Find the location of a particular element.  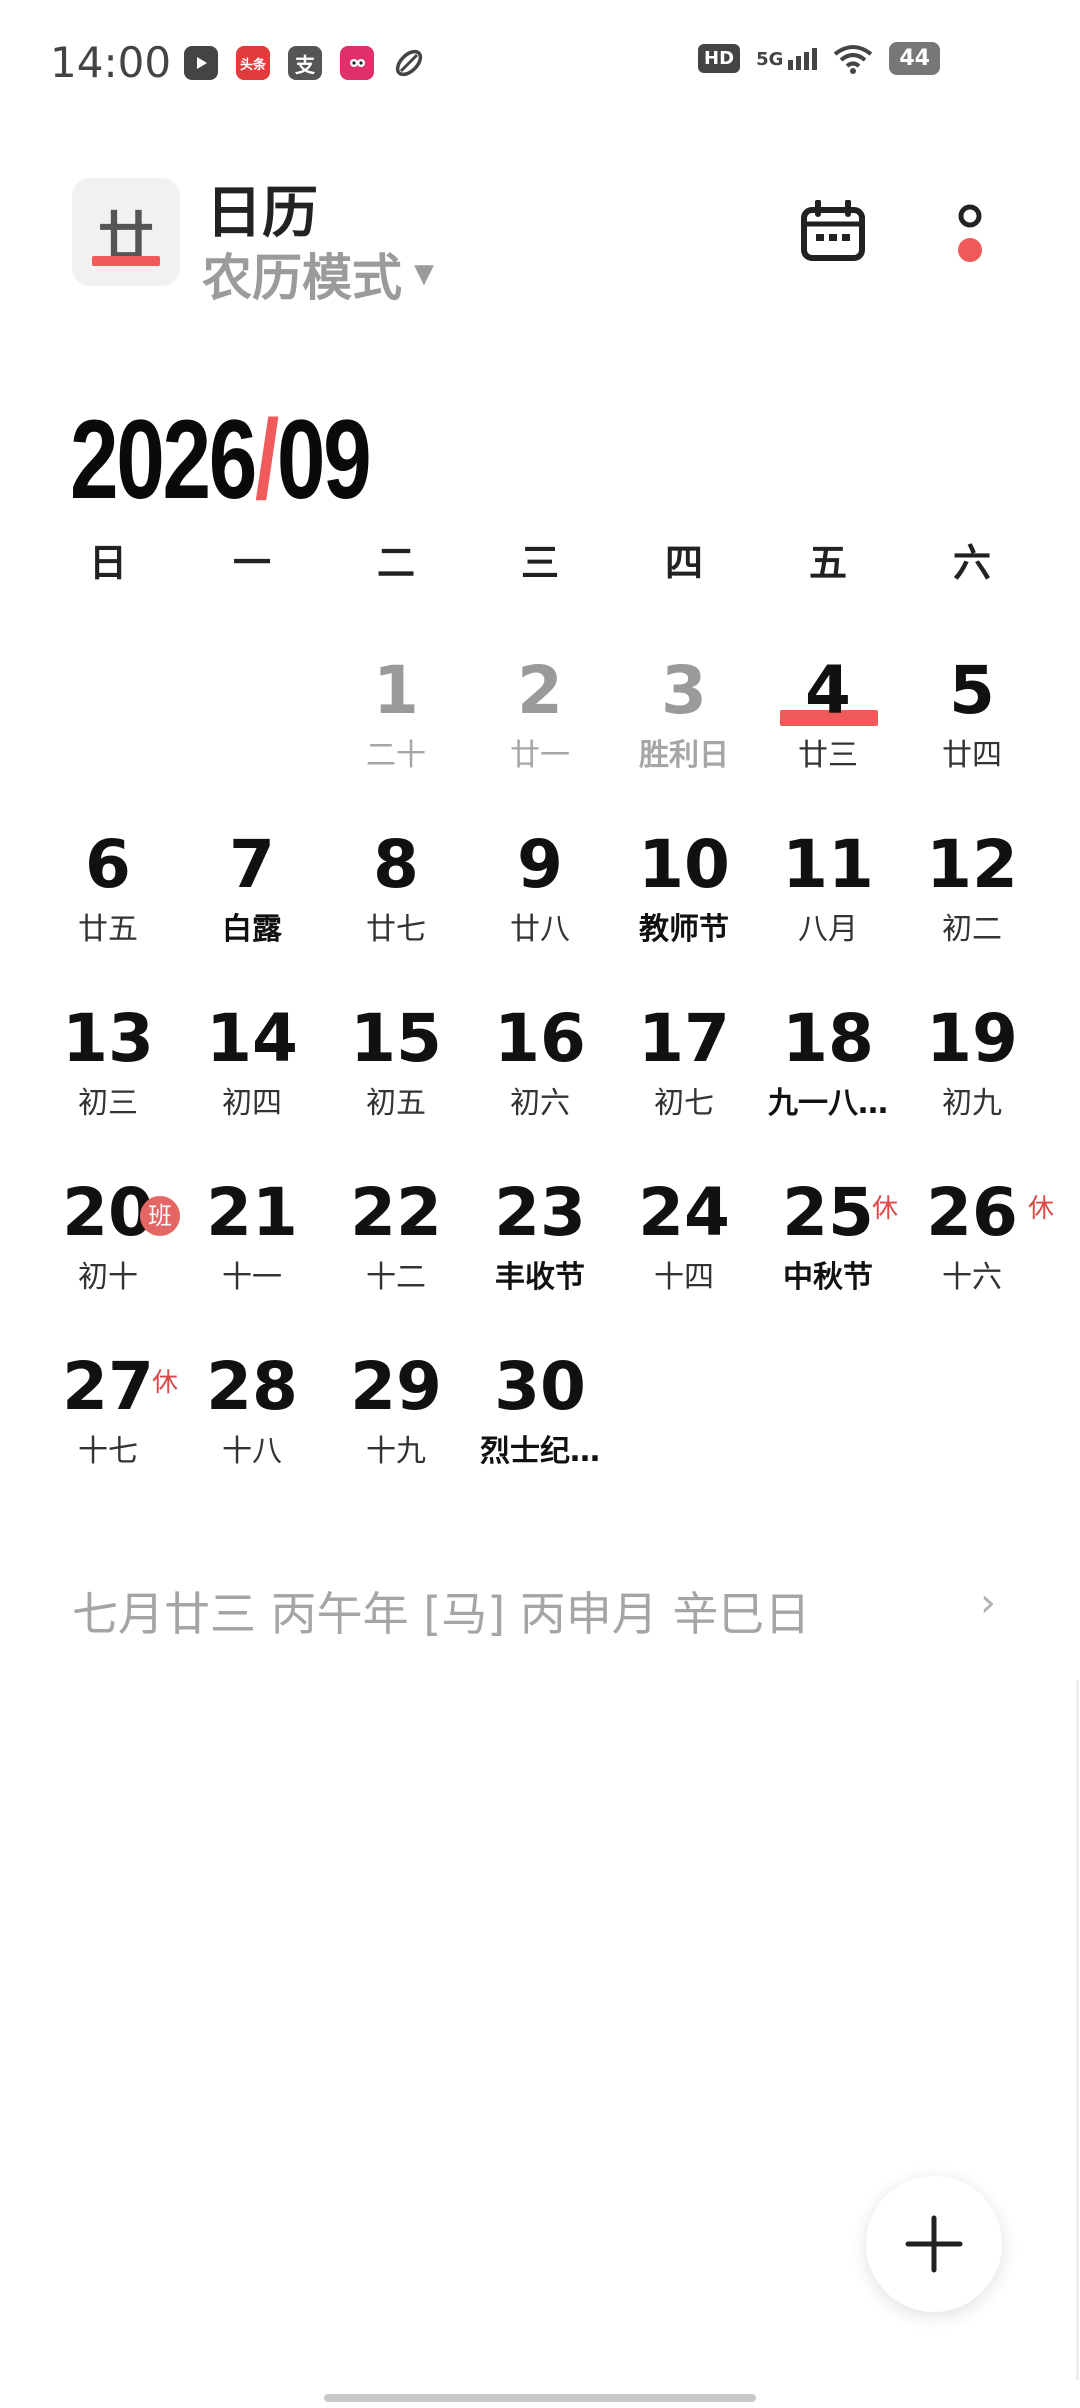

day-cell: 28 十八 is located at coordinates (252, 1423).